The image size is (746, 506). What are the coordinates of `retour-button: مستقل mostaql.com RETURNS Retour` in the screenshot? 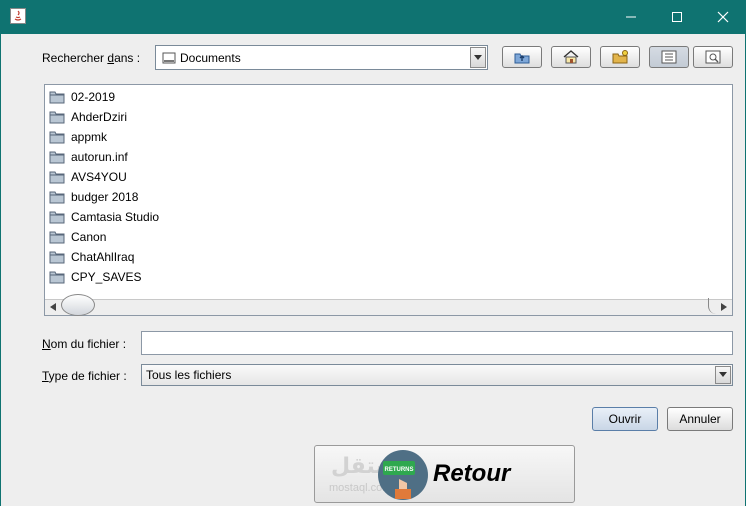 It's located at (444, 474).